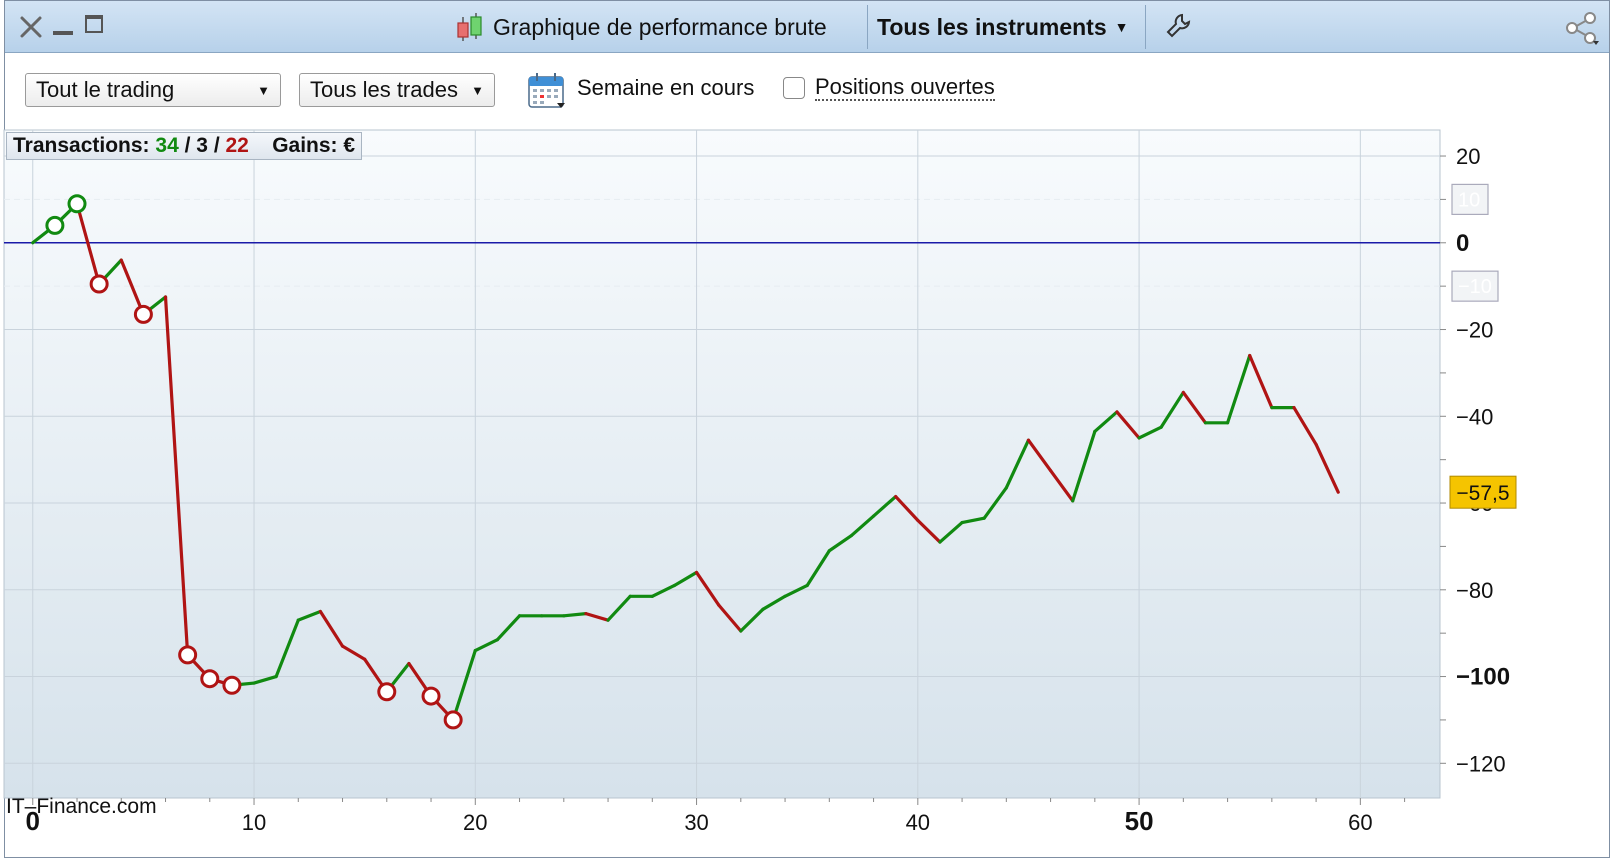  What do you see at coordinates (1474, 330) in the screenshot?
I see `y-tick-label: −20` at bounding box center [1474, 330].